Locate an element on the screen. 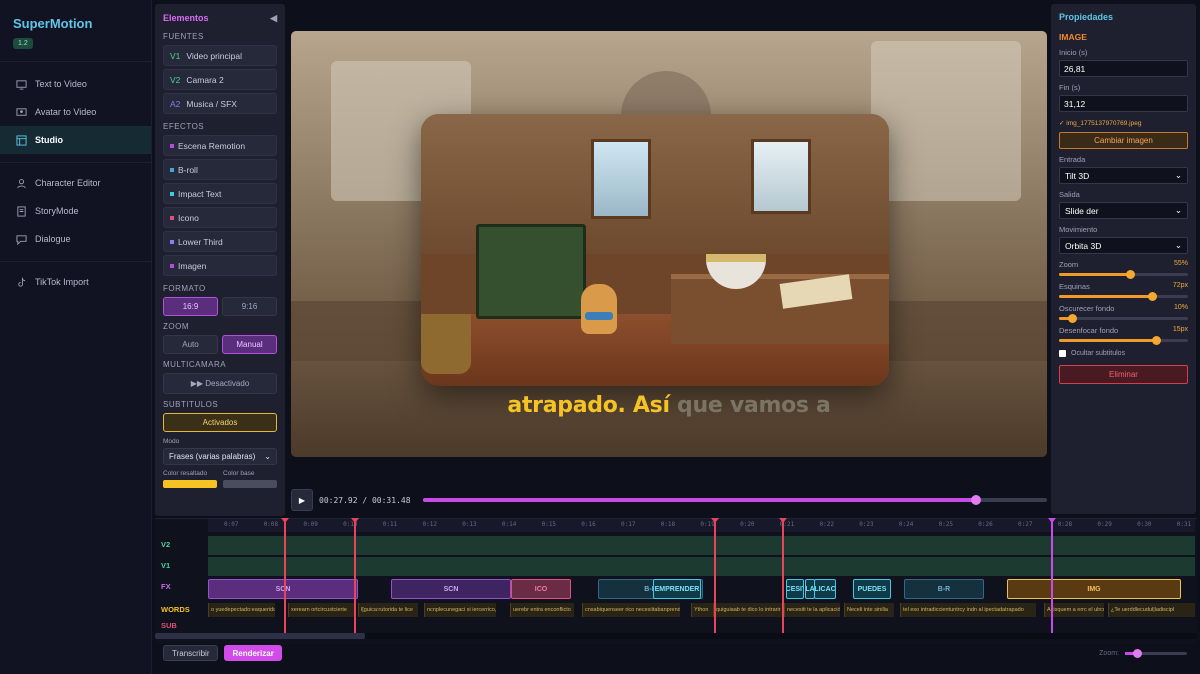 The height and width of the screenshot is (674, 1200). inicio-input: 26,81 is located at coordinates (1123, 68).